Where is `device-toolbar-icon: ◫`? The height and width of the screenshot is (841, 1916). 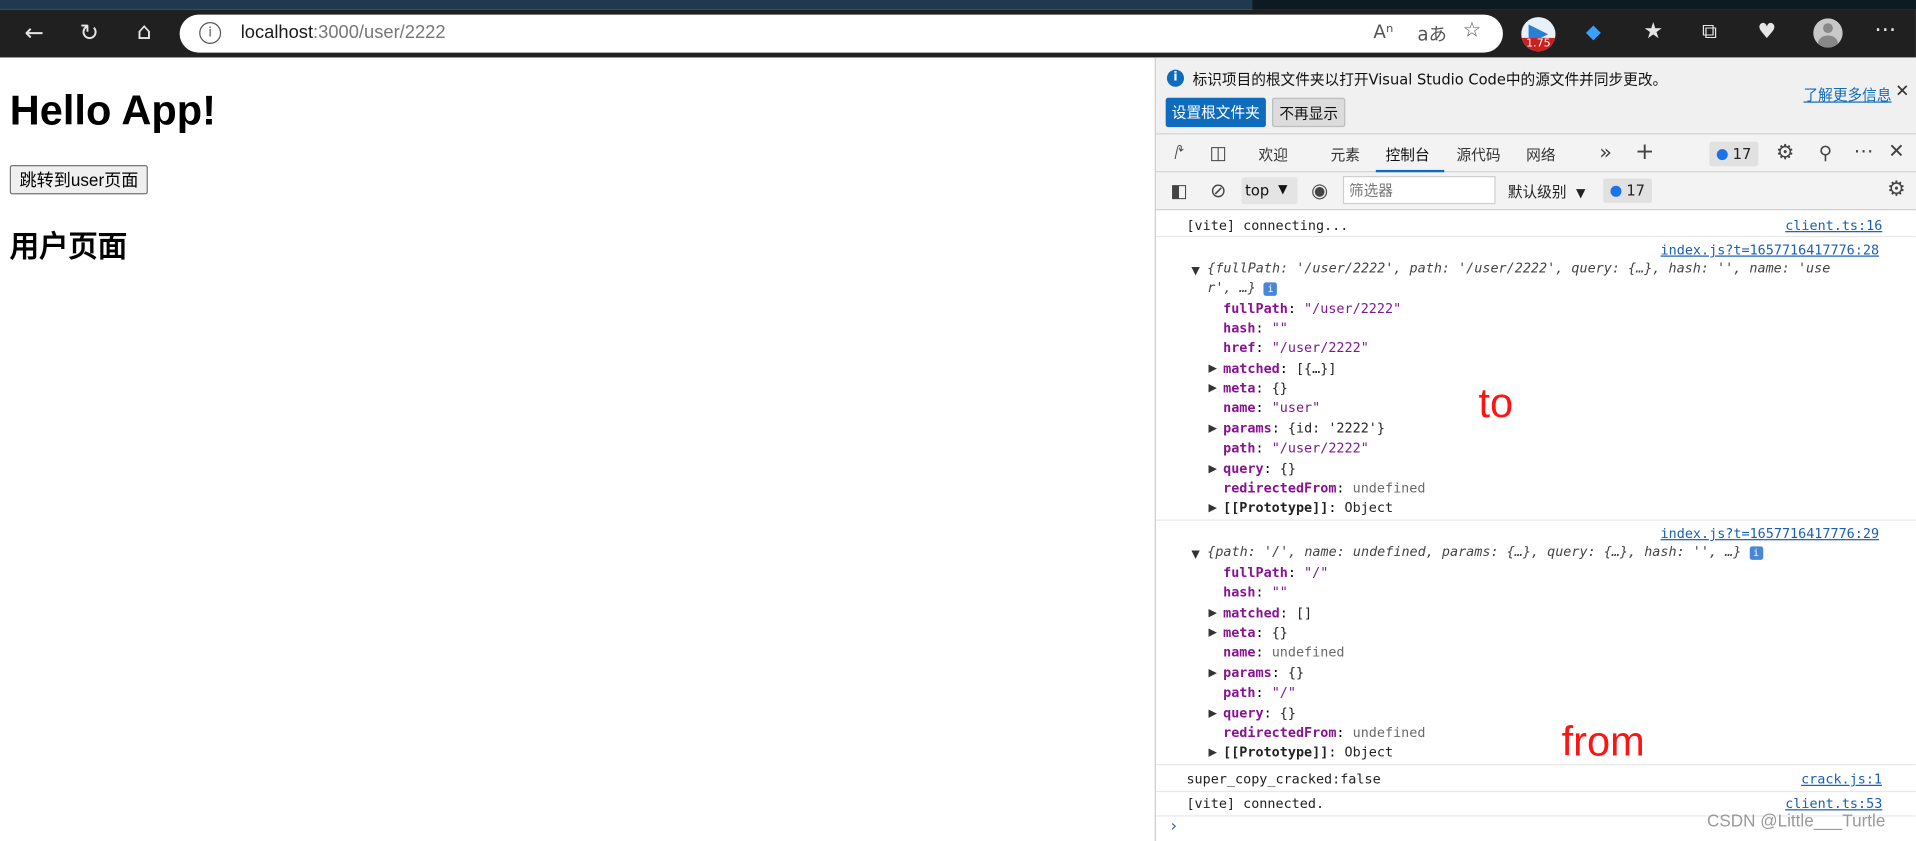
device-toolbar-icon: ◫ is located at coordinates (1218, 153).